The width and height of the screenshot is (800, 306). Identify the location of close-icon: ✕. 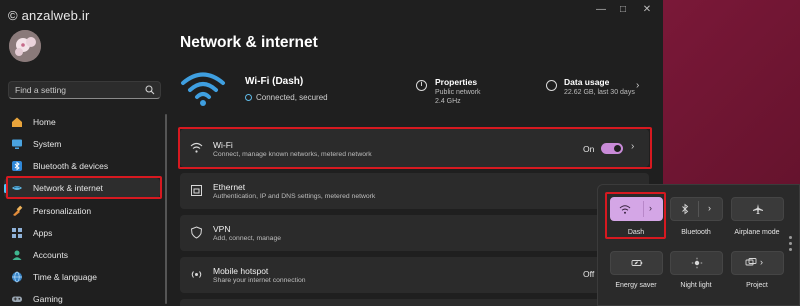
(647, 10).